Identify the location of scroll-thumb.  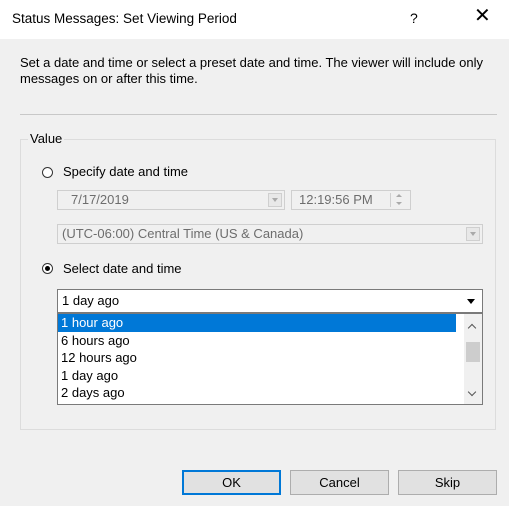
(473, 352).